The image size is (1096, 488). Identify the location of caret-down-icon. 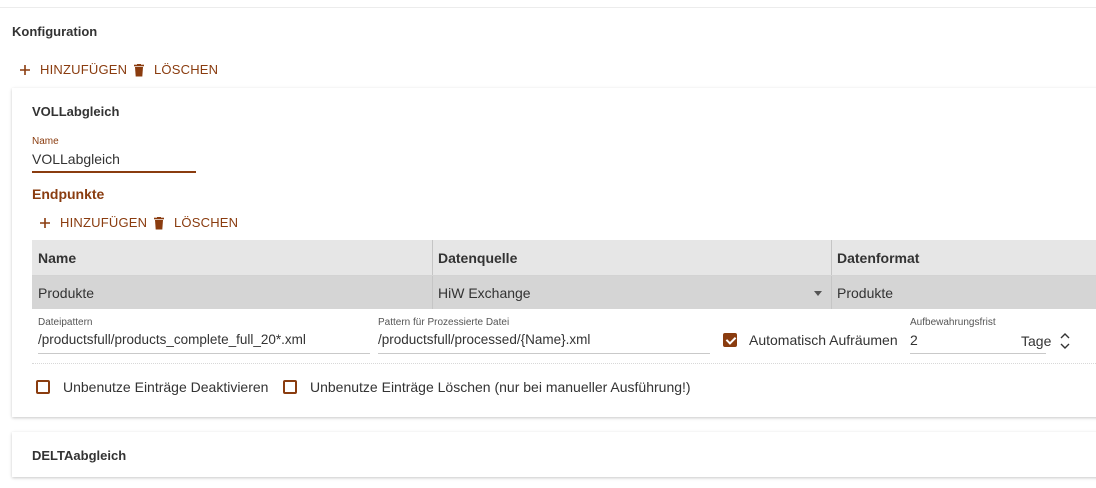
(818, 293).